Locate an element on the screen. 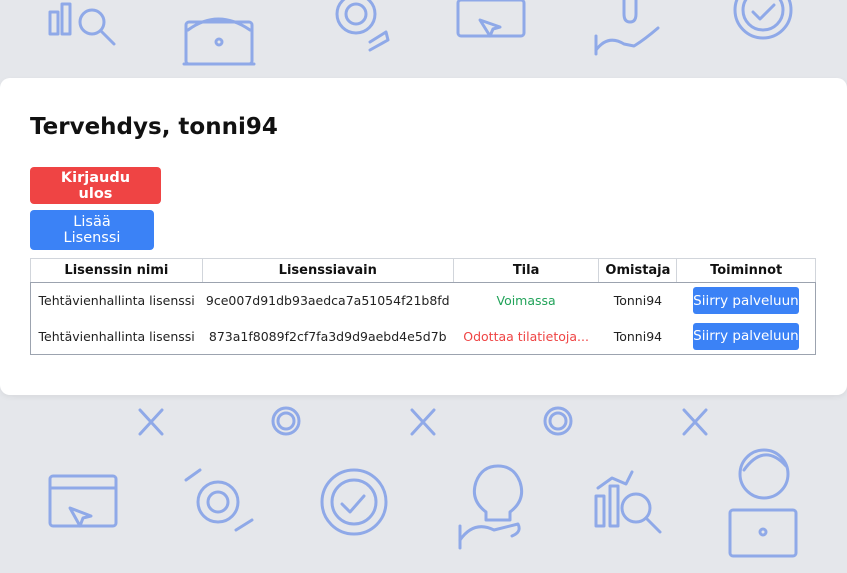 This screenshot has height=573, width=847. page-title: Tervehdys, tonni94 is located at coordinates (154, 127).